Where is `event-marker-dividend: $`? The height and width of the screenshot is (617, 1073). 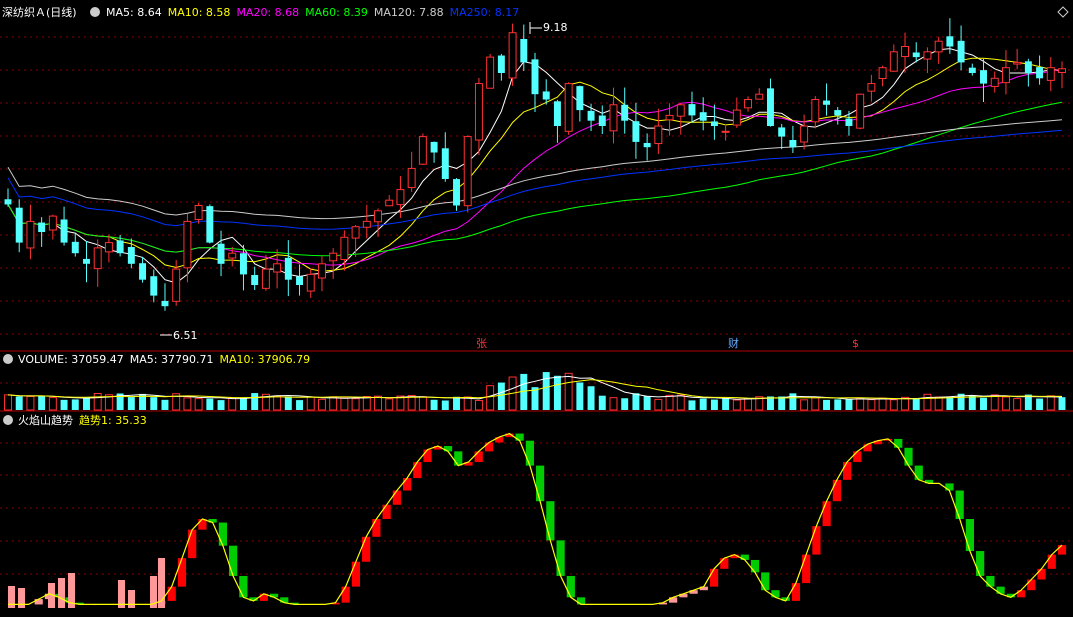 event-marker-dividend: $ is located at coordinates (855, 343).